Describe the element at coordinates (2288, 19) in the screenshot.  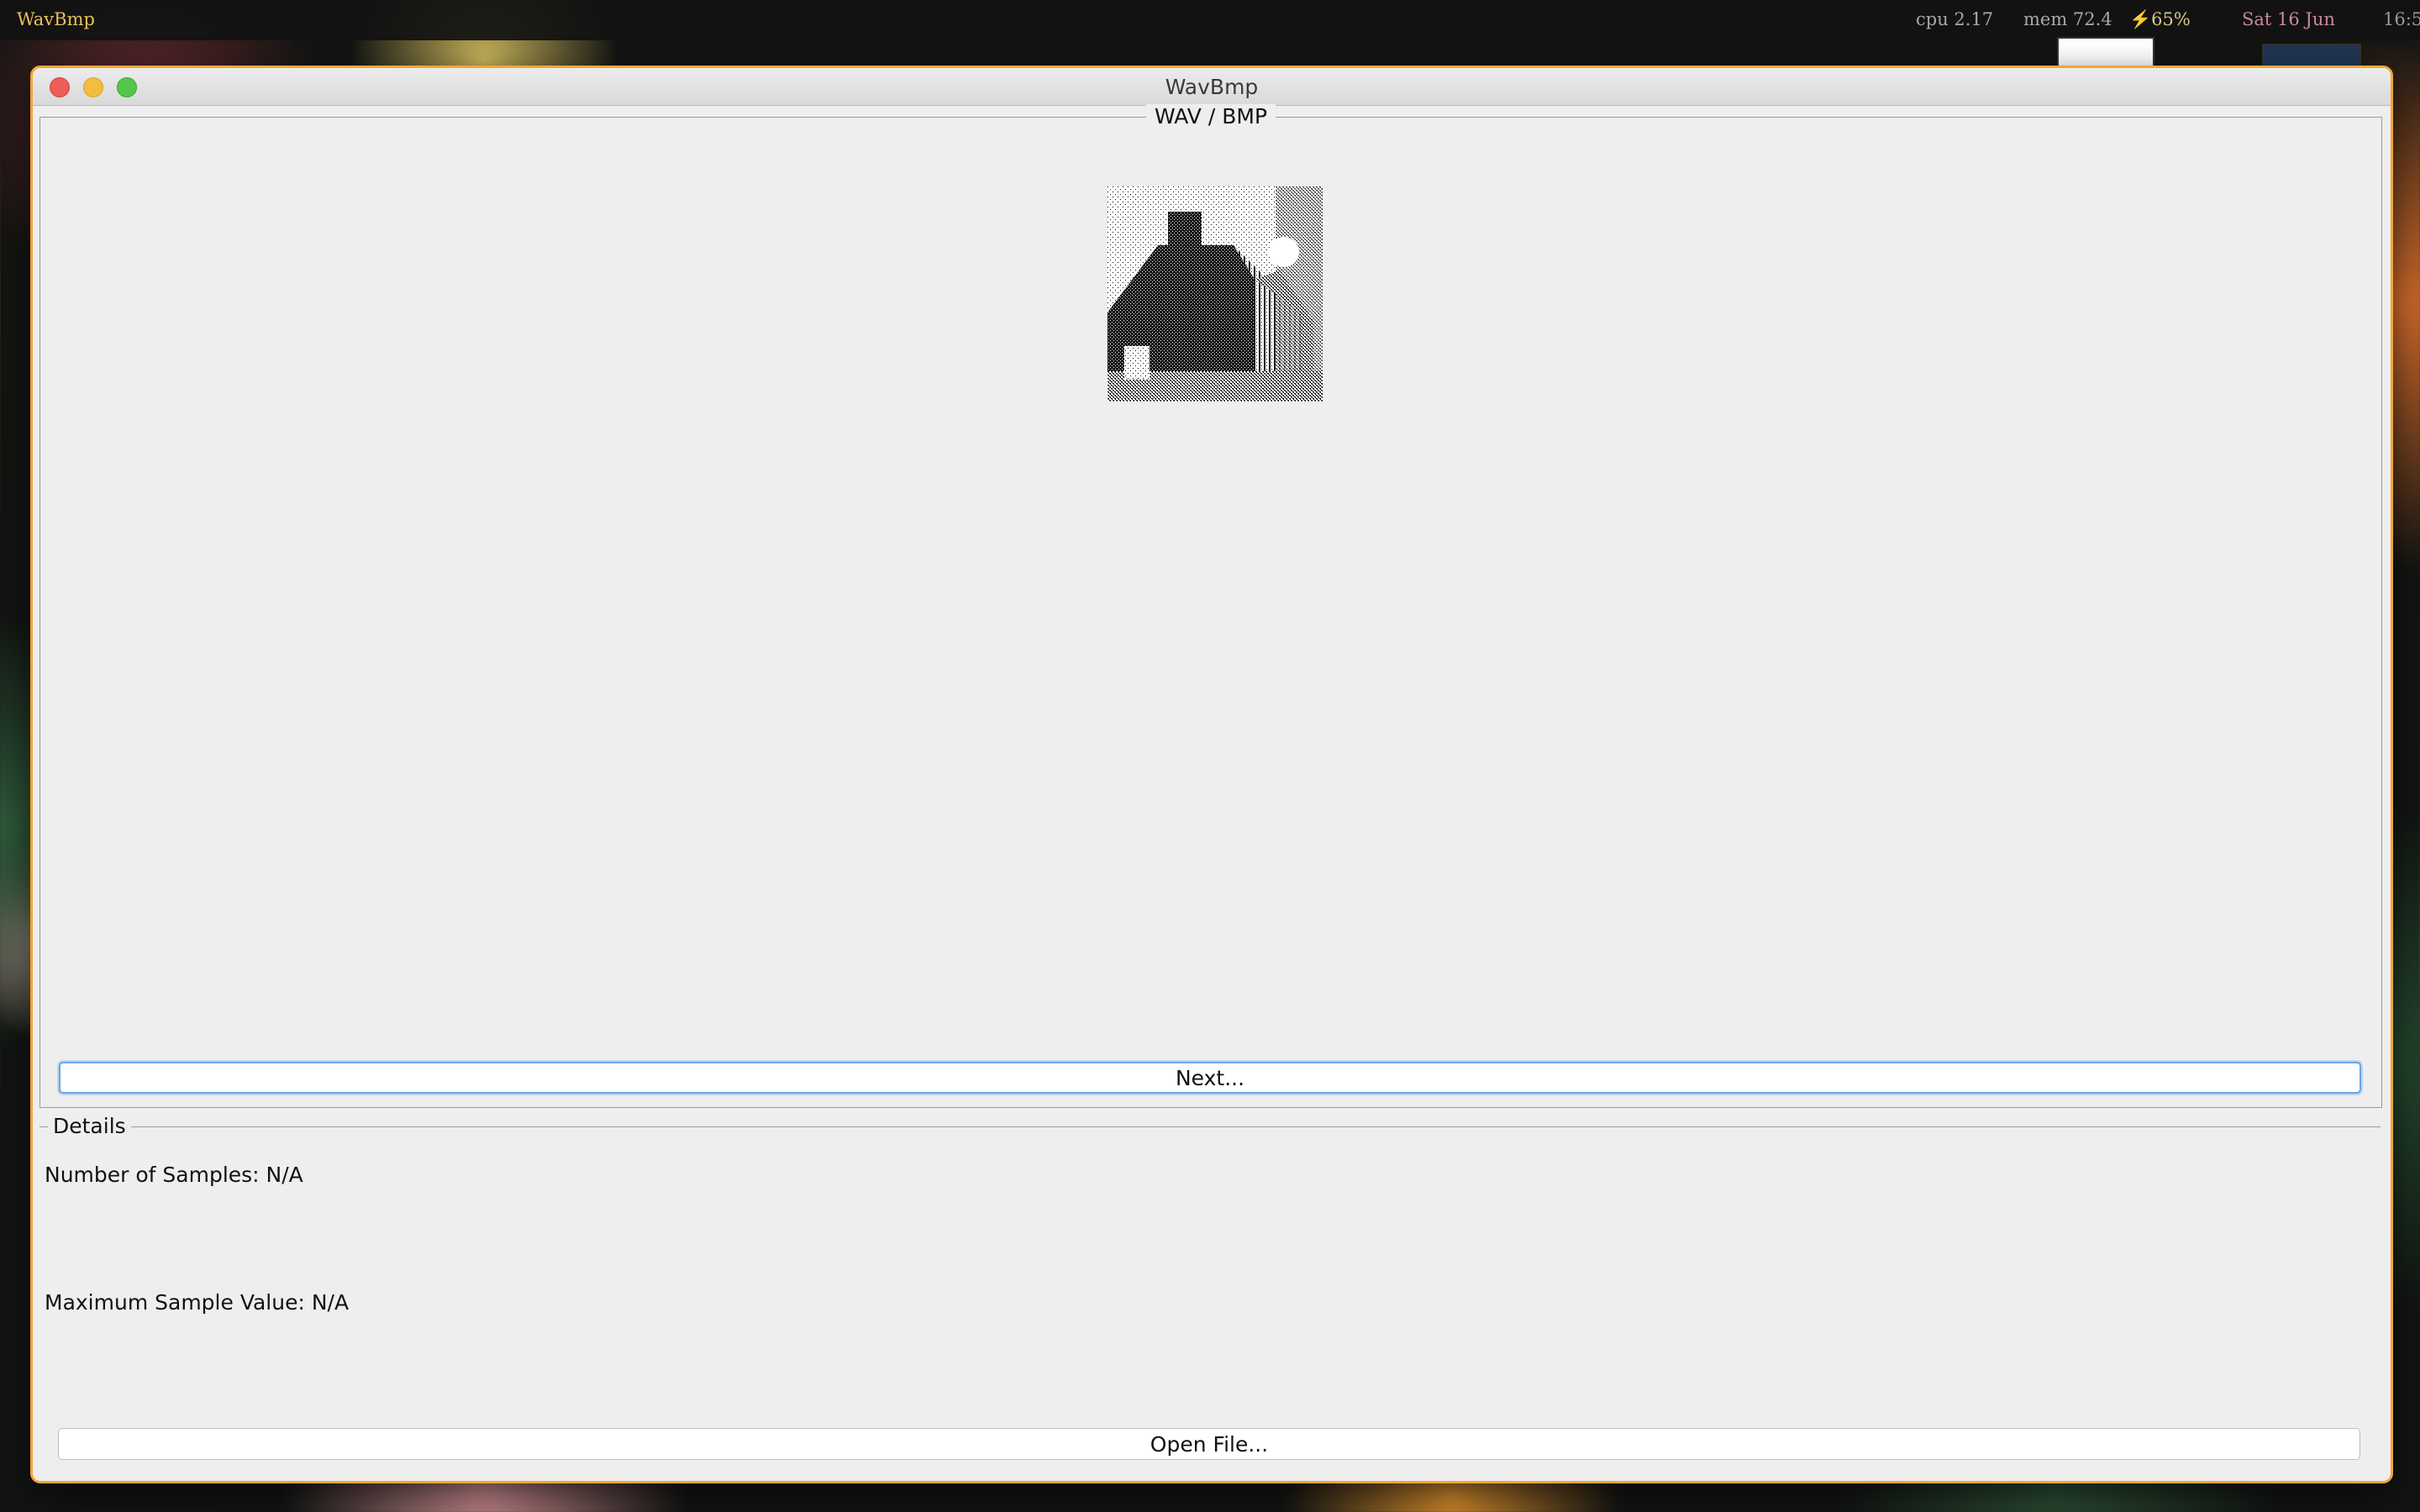
I see `date-indicator: Sat 16 Jun` at that location.